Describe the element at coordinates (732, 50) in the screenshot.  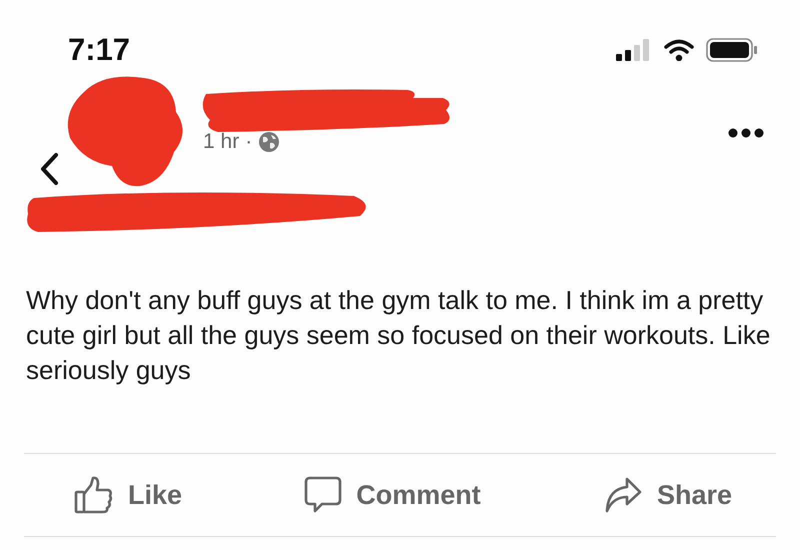
I see `battery-icon` at that location.